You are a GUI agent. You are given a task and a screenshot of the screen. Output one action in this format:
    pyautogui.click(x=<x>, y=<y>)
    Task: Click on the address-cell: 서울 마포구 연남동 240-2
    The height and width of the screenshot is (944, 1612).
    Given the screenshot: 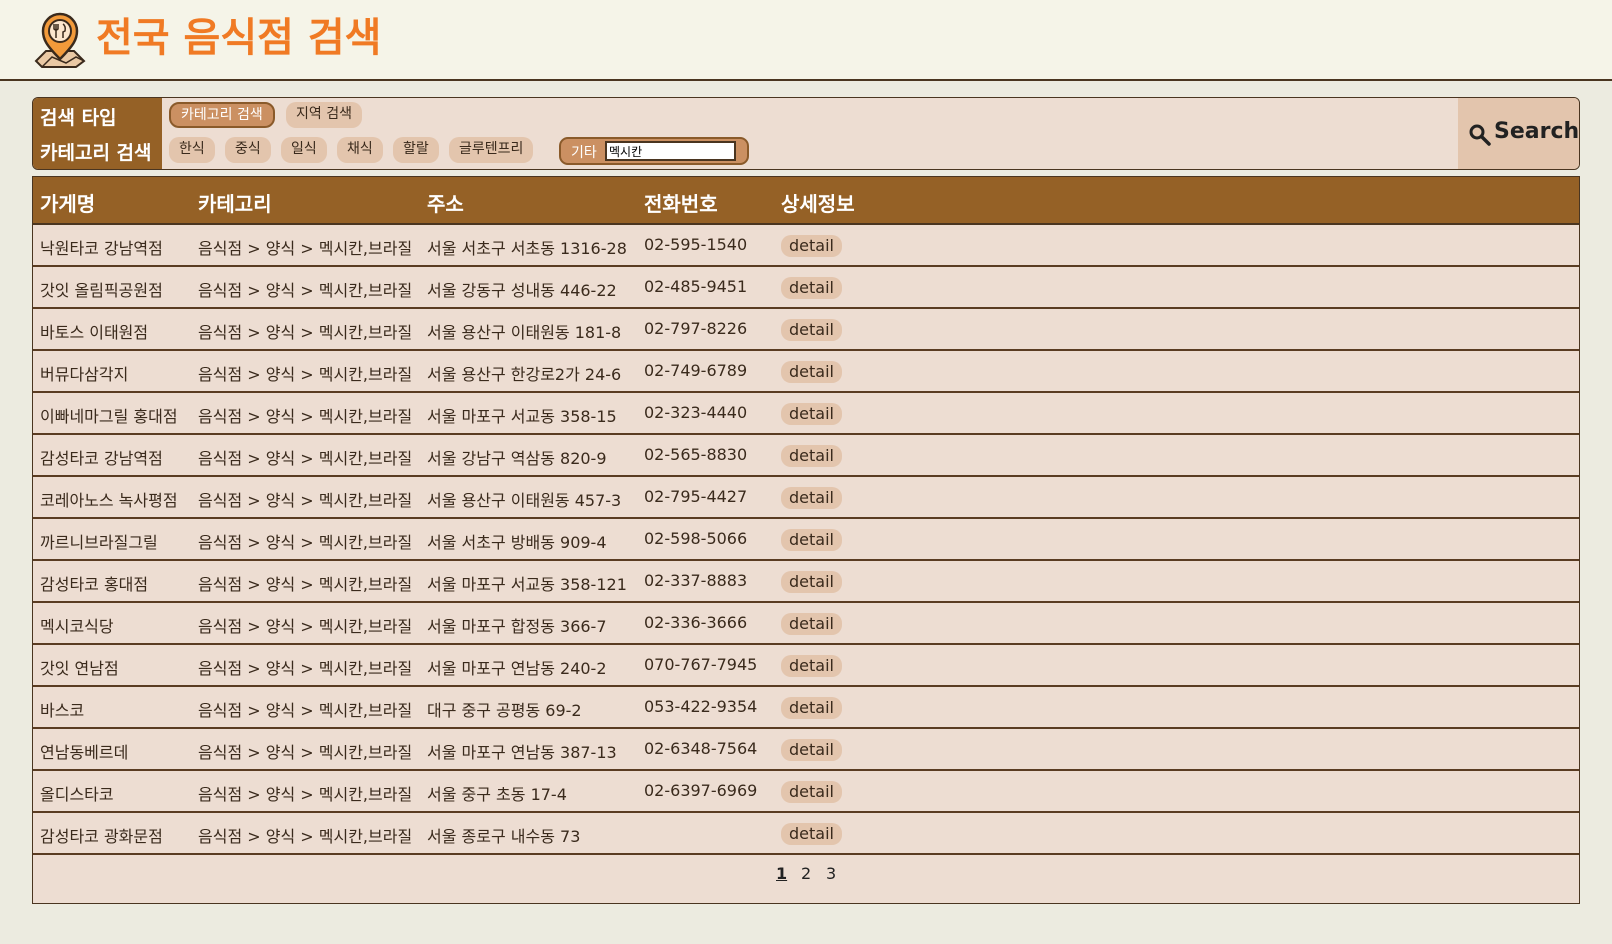 What is the action you would take?
    pyautogui.click(x=517, y=668)
    